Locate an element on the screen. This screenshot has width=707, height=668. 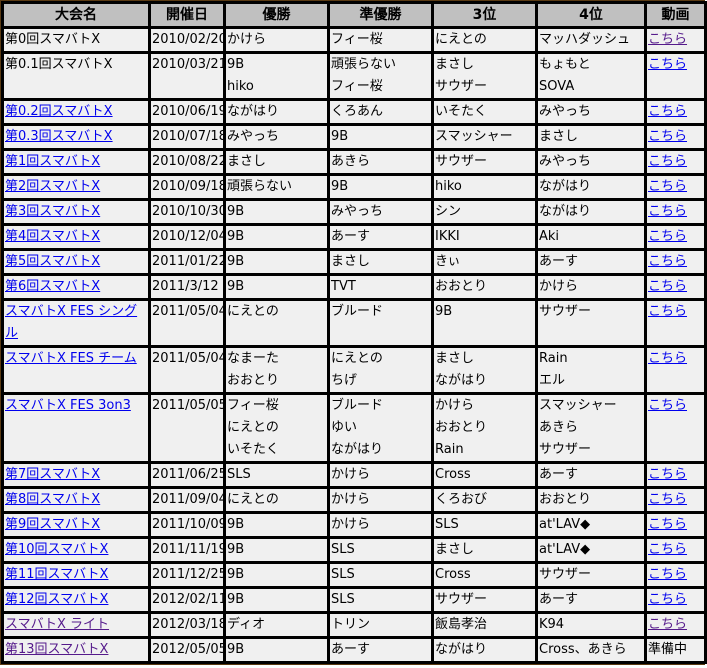
third-place-cell: IKKI is located at coordinates (484, 237).